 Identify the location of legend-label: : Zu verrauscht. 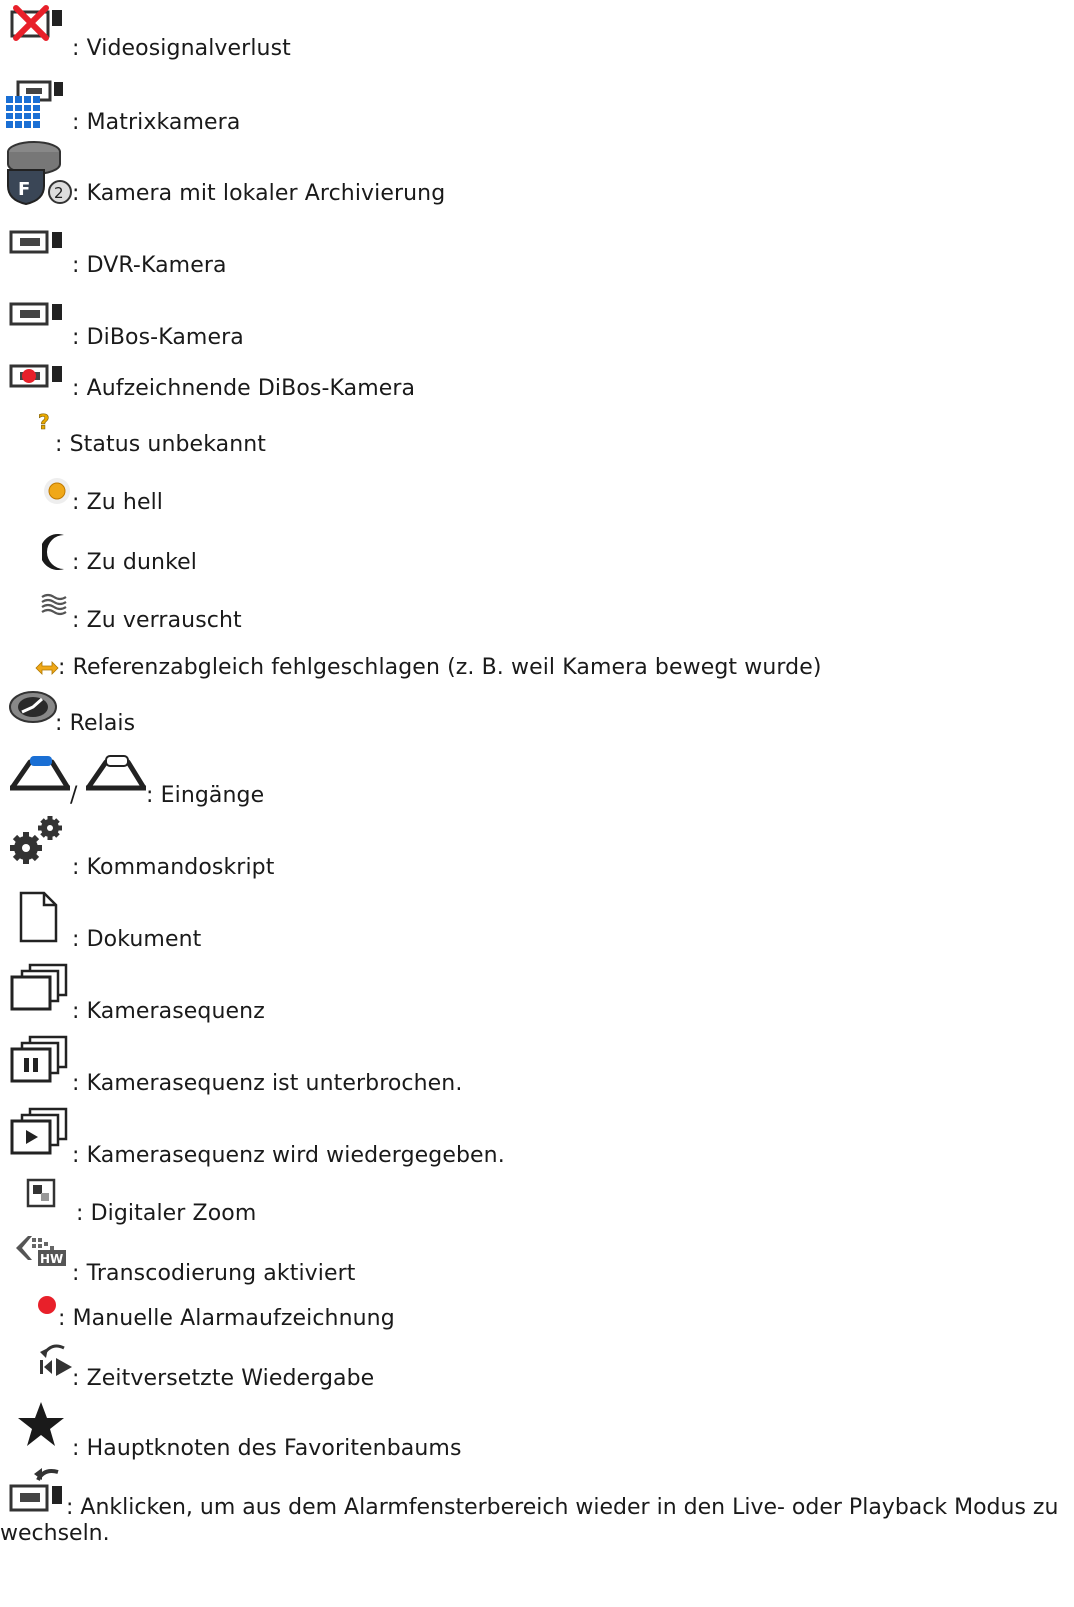
(157, 620).